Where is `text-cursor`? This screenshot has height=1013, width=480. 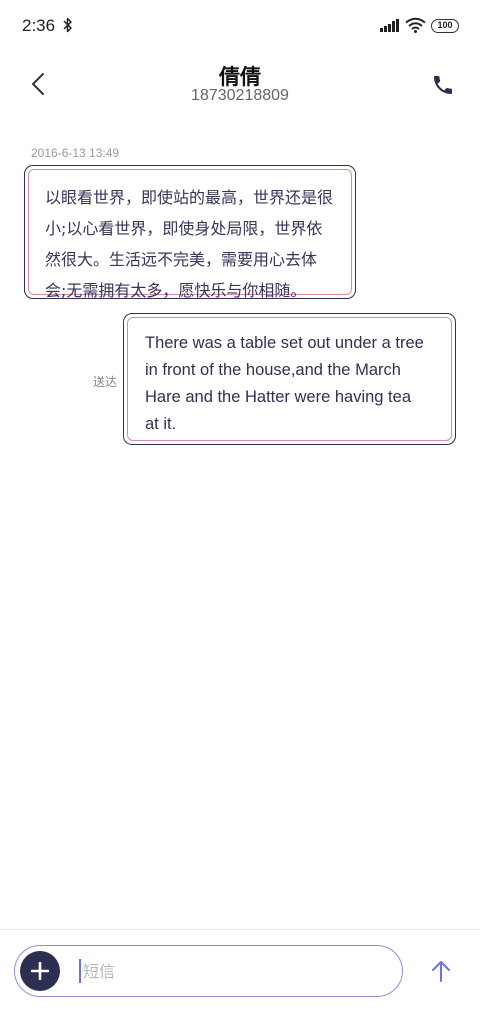
text-cursor is located at coordinates (80, 971).